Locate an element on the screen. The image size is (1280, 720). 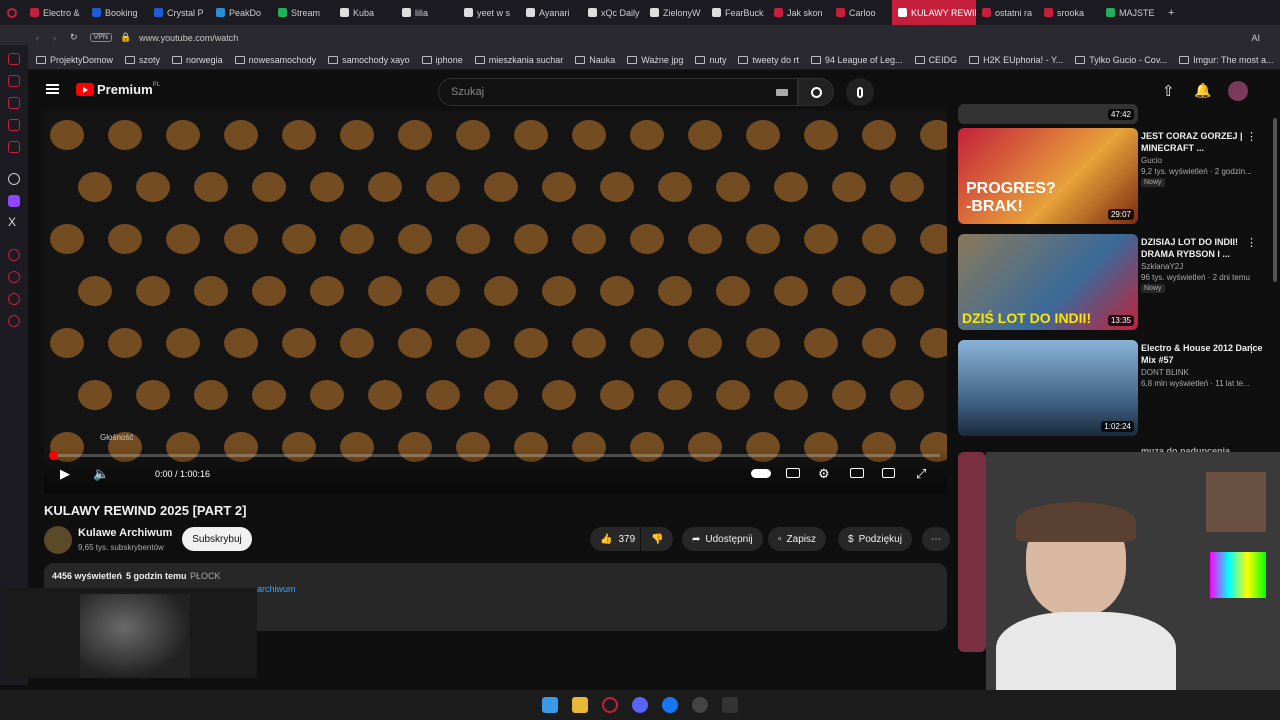
browser-logo-icon is located at coordinates (12, 12).